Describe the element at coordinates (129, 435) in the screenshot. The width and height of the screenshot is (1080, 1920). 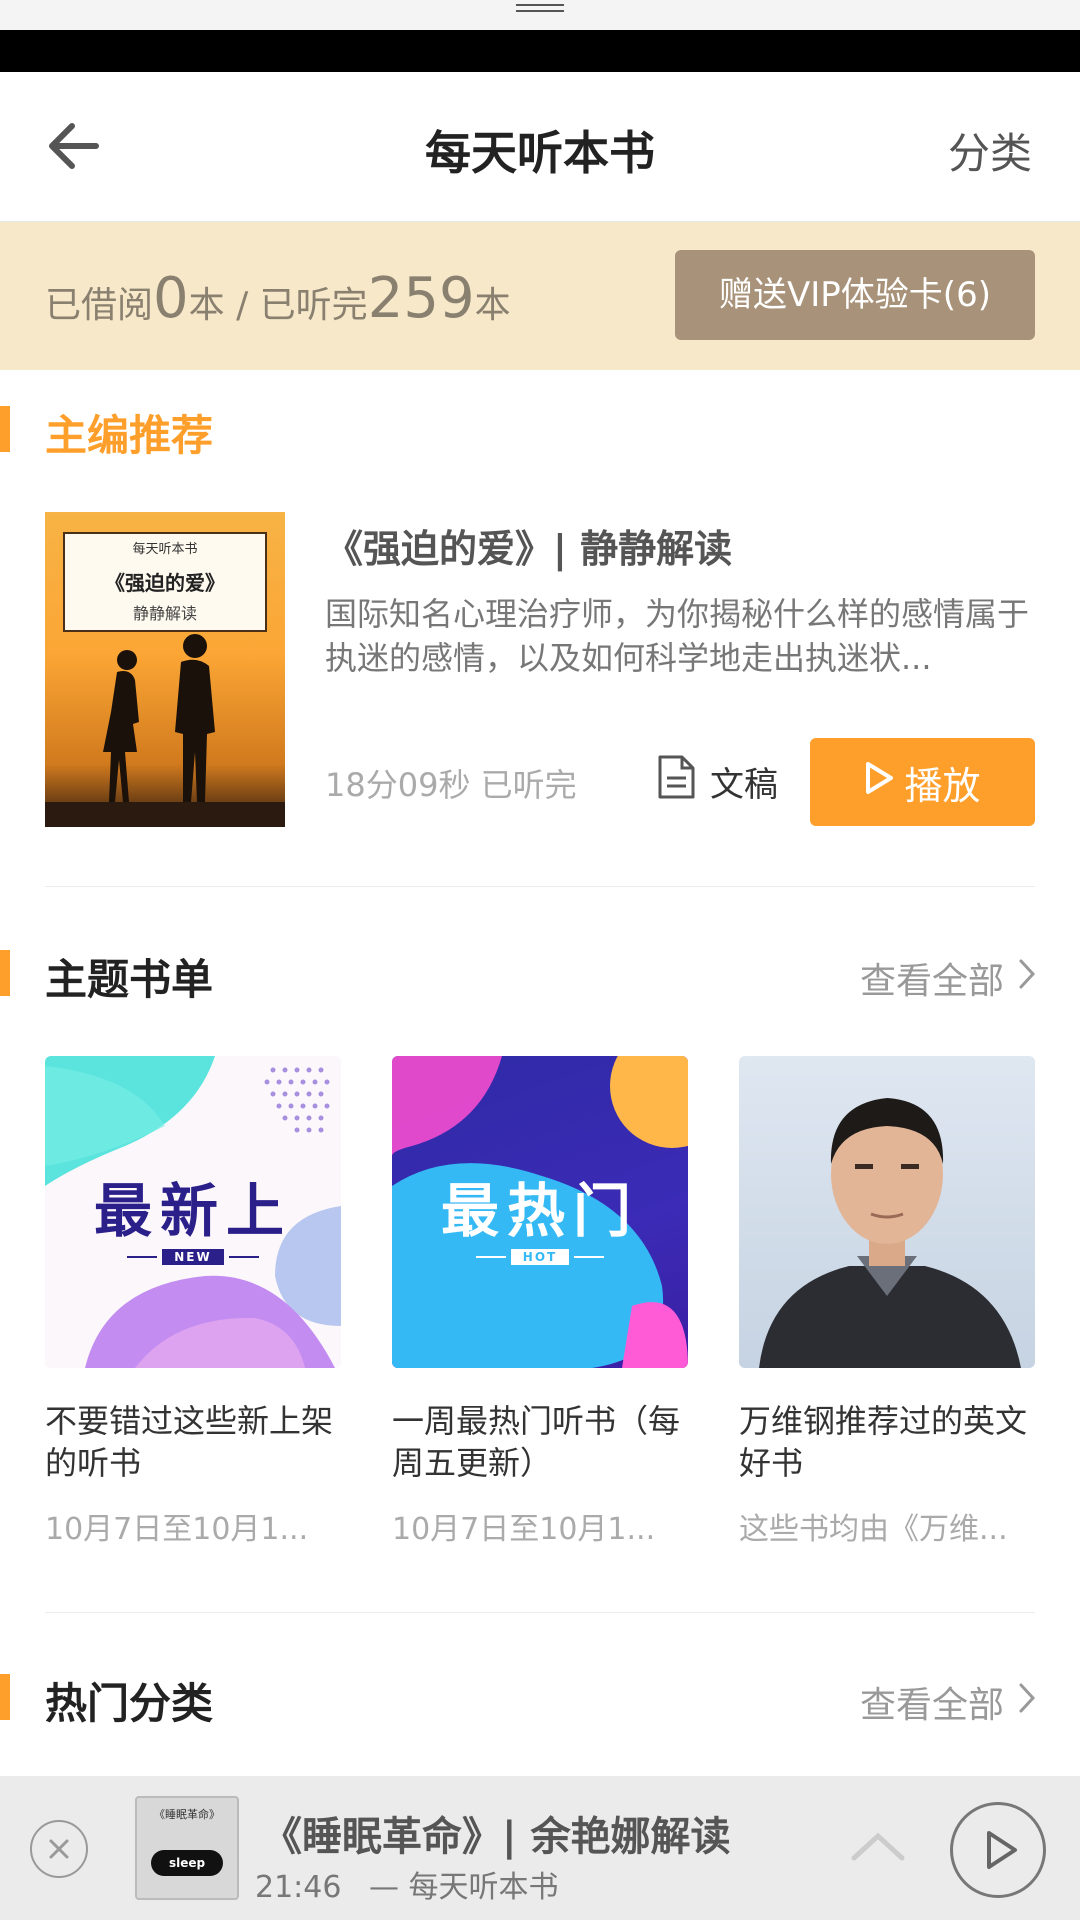
I see `editor-pick-title: 主编推荐` at that location.